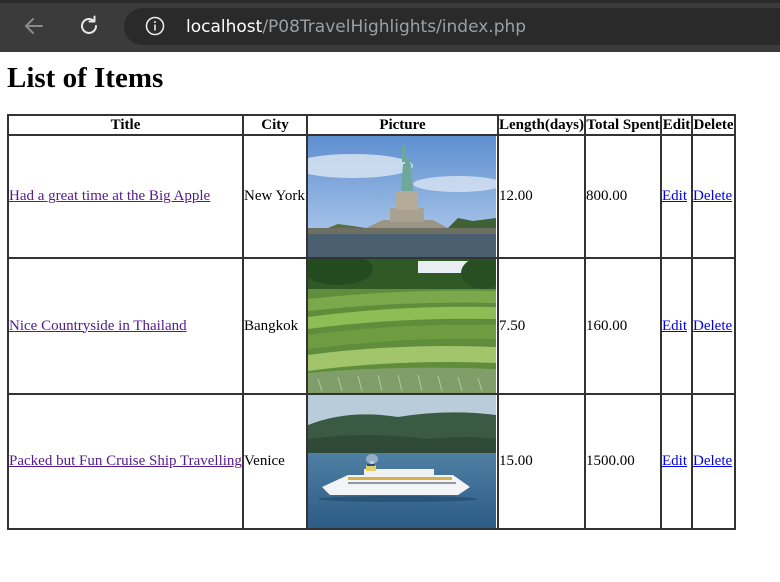  I want to click on length-cell: 12.00, so click(542, 196).